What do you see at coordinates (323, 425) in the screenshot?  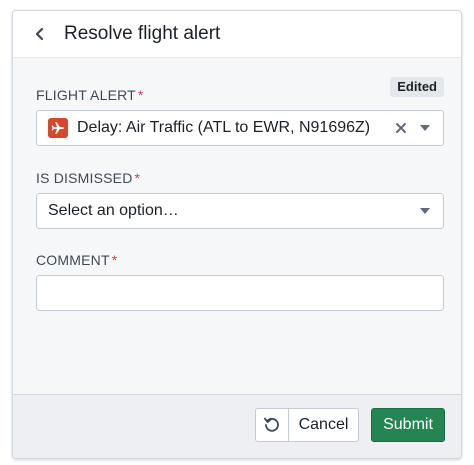 I see `cancel-button: Cancel` at bounding box center [323, 425].